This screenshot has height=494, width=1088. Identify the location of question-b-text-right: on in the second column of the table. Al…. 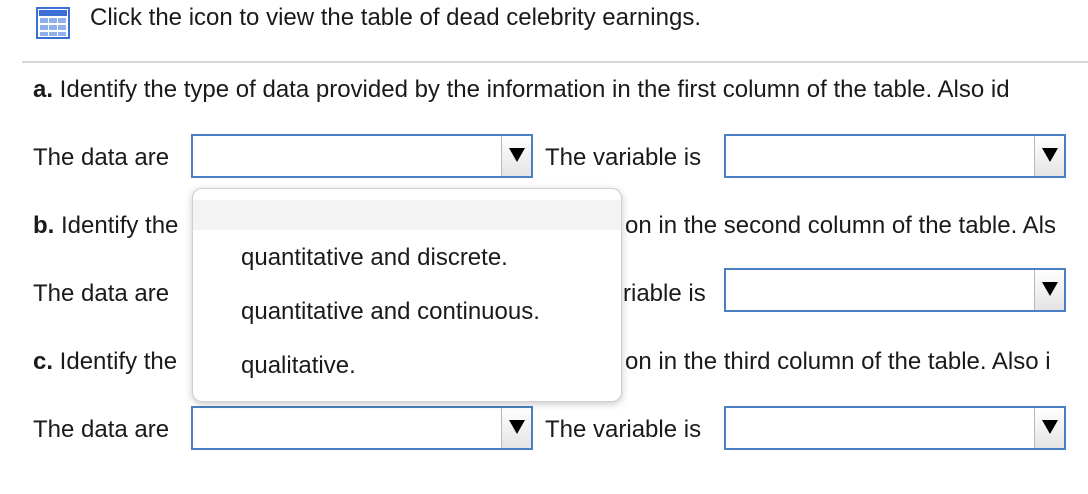
(840, 225).